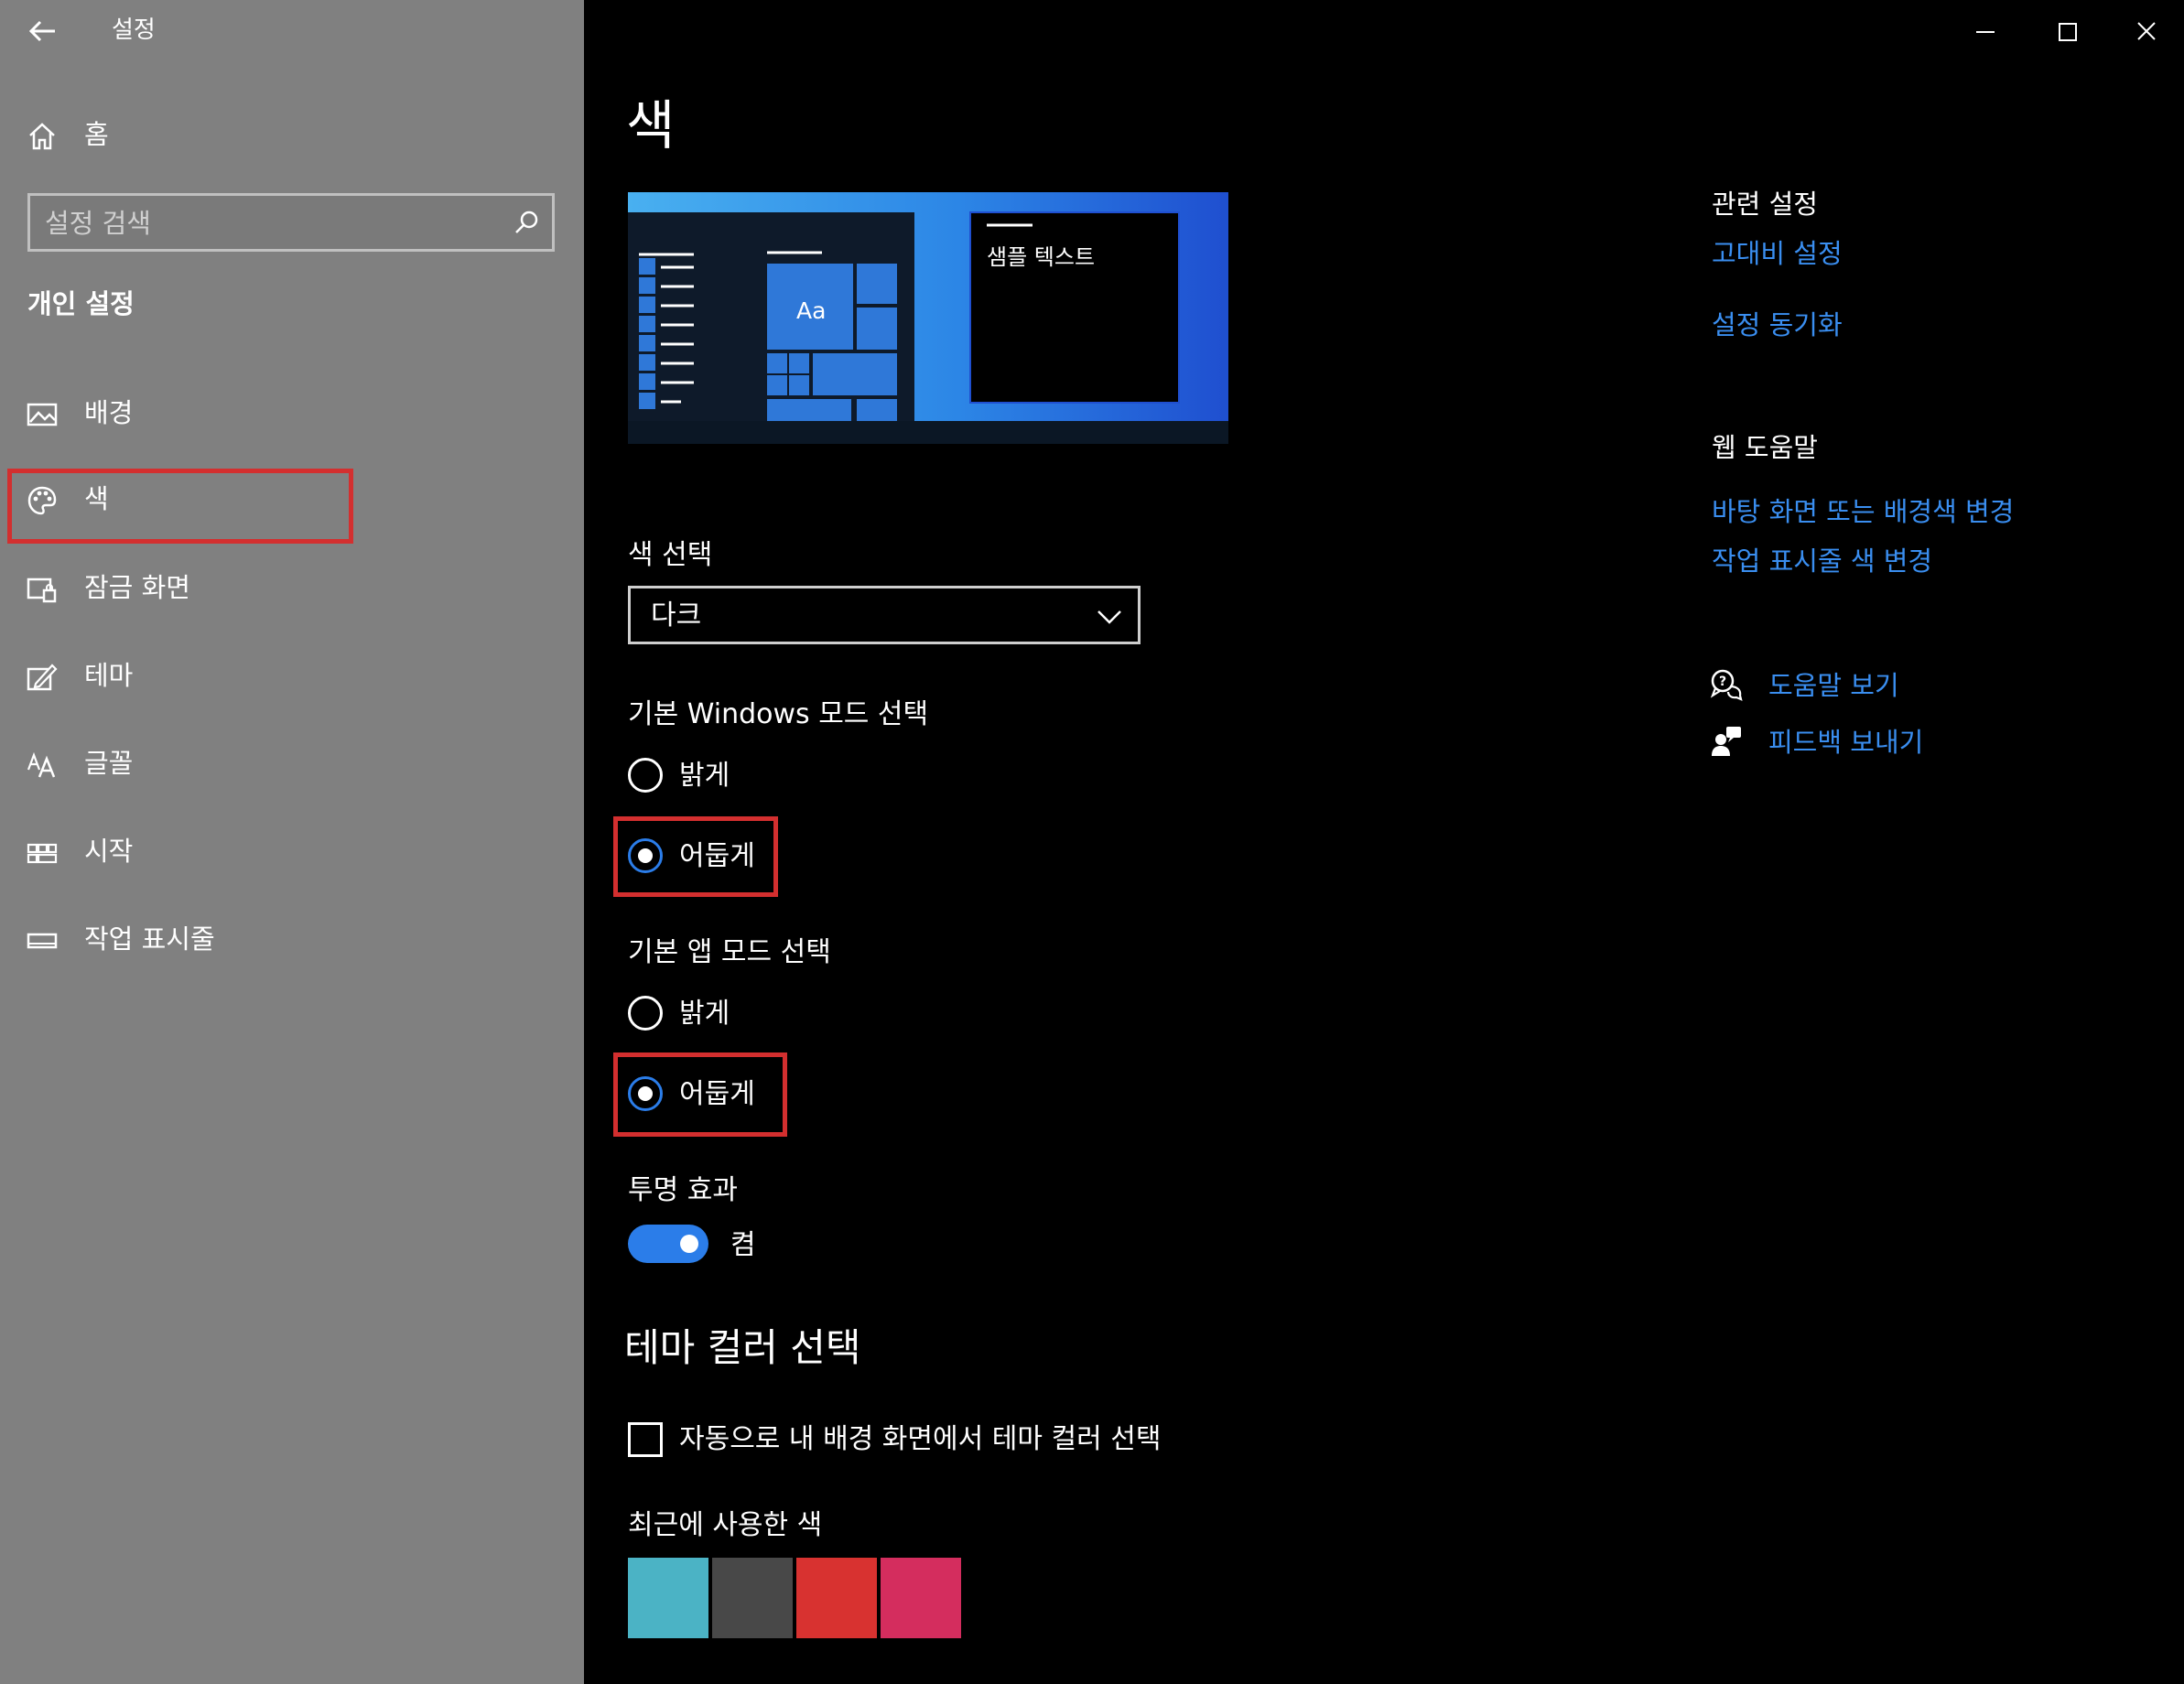  Describe the element at coordinates (1845, 743) in the screenshot. I see `send-feedback-link: 피드백 보내기` at that location.